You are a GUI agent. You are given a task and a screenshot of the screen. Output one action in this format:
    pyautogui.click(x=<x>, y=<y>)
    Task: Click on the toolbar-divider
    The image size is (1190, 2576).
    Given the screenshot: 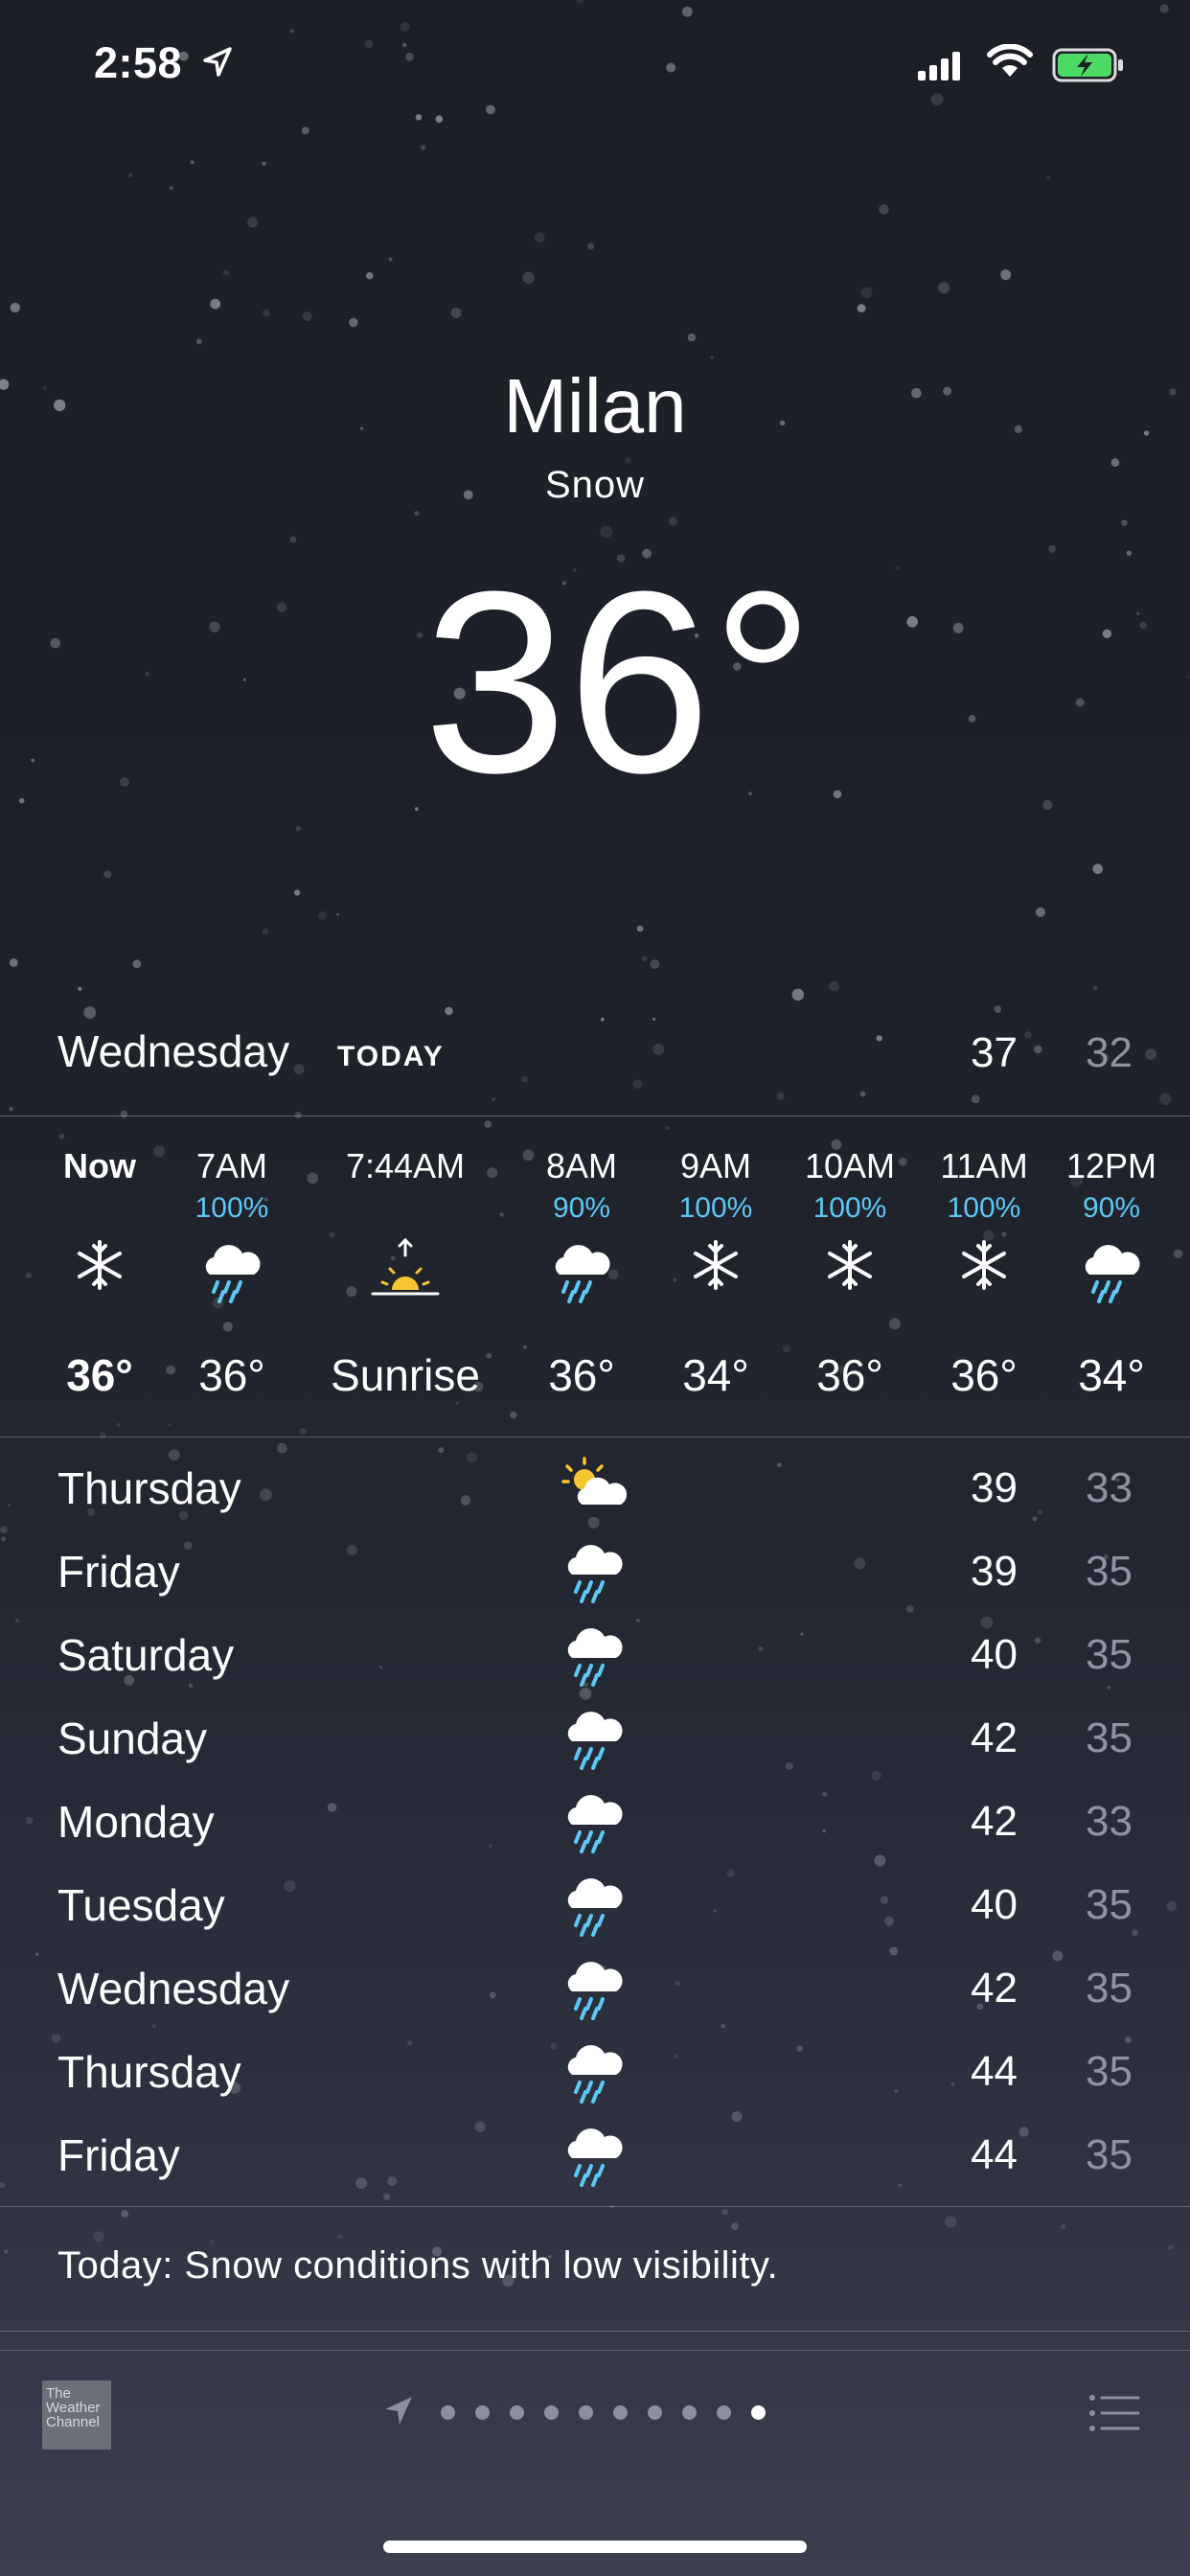 What is the action you would take?
    pyautogui.click(x=595, y=2350)
    